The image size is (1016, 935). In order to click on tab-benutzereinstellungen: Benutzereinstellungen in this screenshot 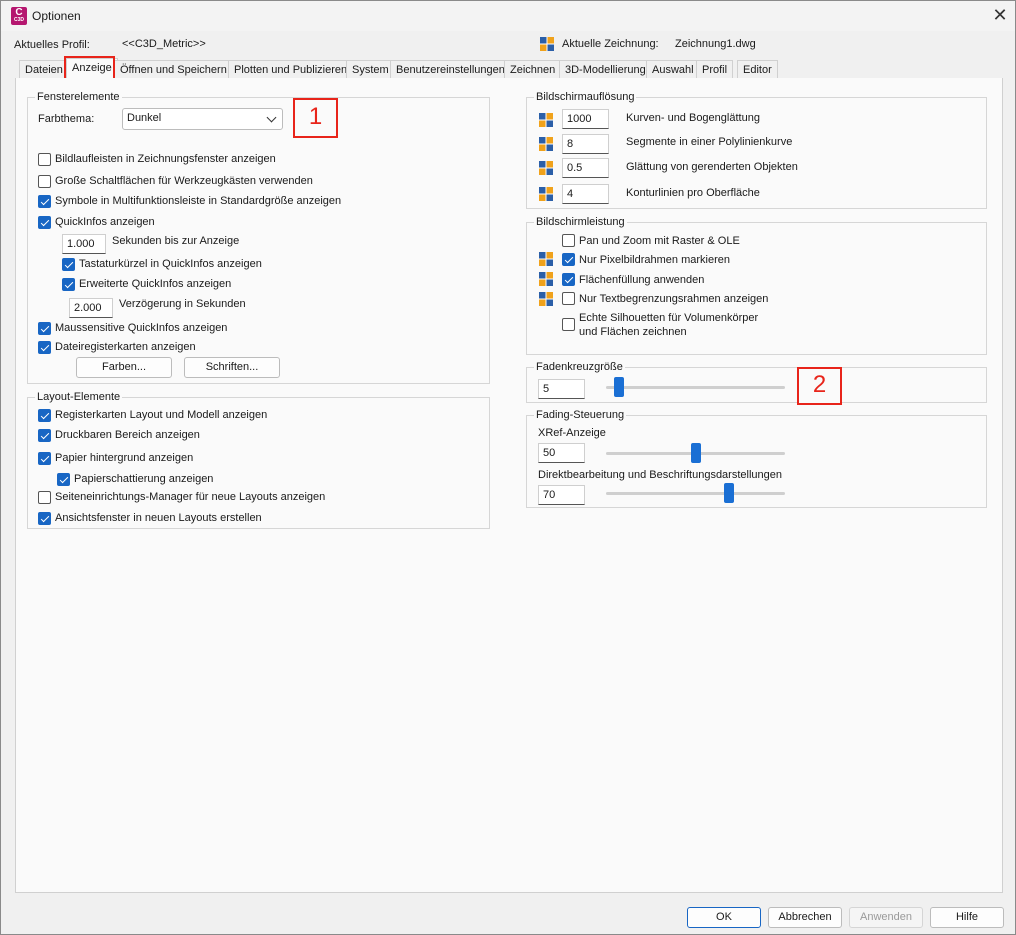, I will do `click(450, 69)`.